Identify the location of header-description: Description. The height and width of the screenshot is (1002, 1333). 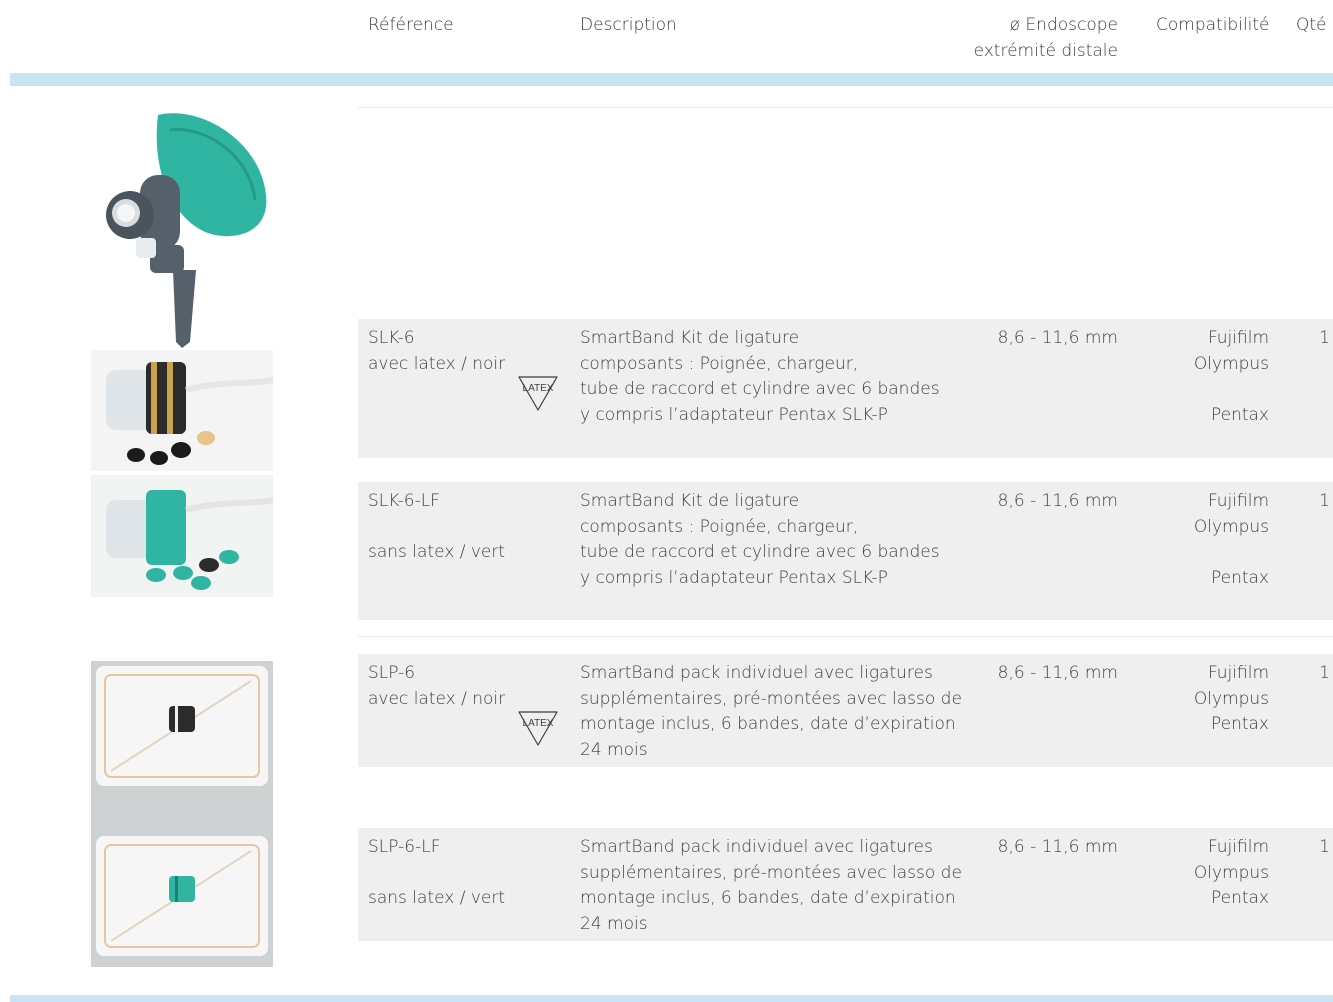
(628, 25).